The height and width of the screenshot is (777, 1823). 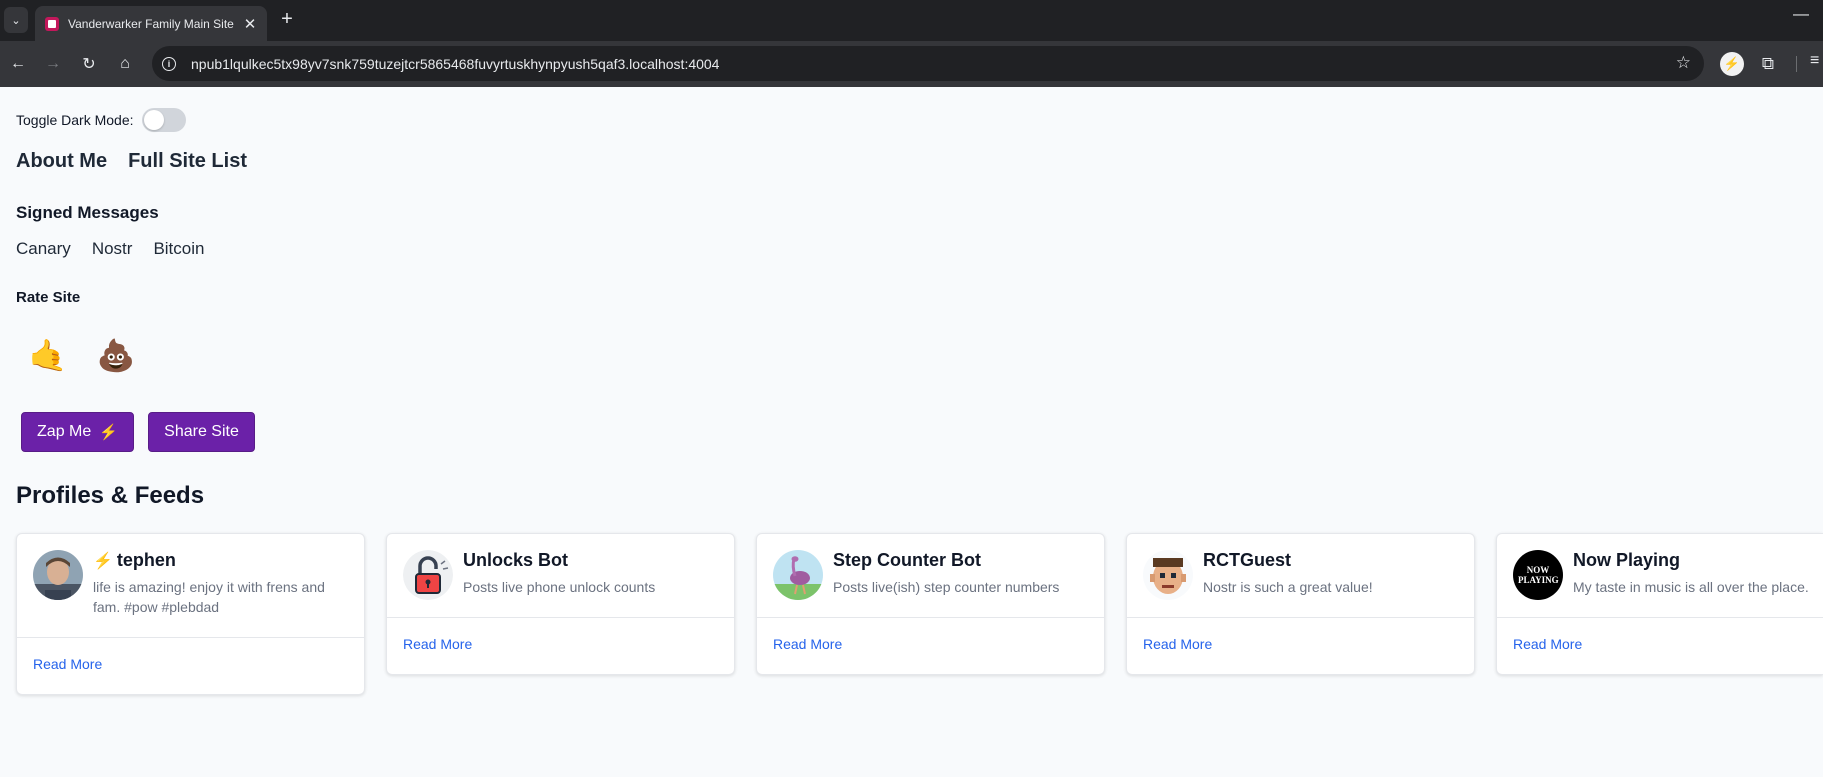 I want to click on toolbar-divider, so click(x=1796, y=64).